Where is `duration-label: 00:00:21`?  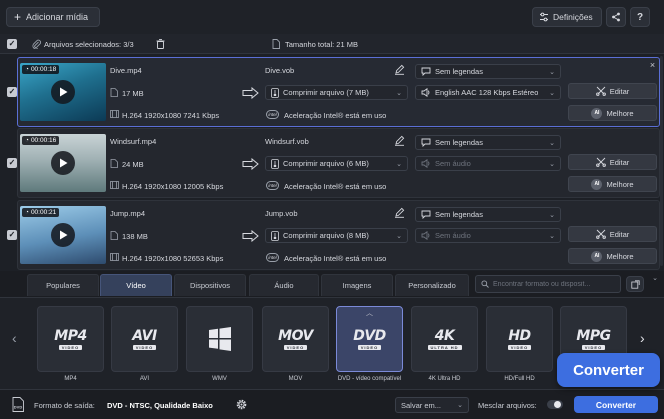
duration-label: 00:00:21 is located at coordinates (43, 212).